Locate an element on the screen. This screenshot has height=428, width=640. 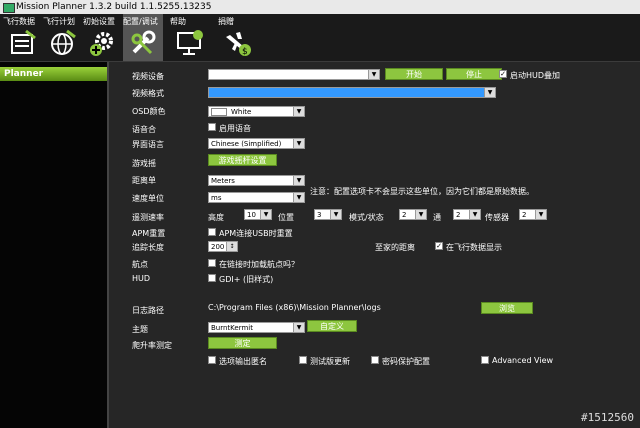
video-start-button: 开始 is located at coordinates (414, 74).